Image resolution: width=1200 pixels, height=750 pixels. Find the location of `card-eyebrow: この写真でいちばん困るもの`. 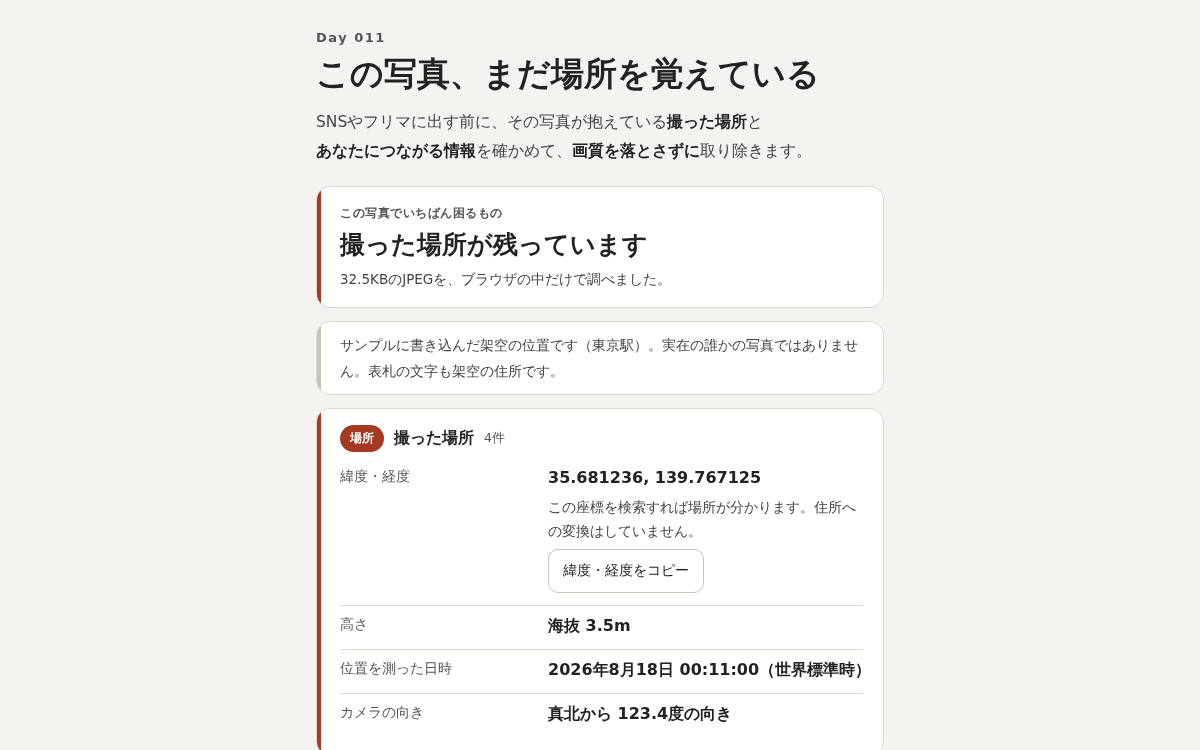

card-eyebrow: この写真でいちばん困るもの is located at coordinates (422, 213).